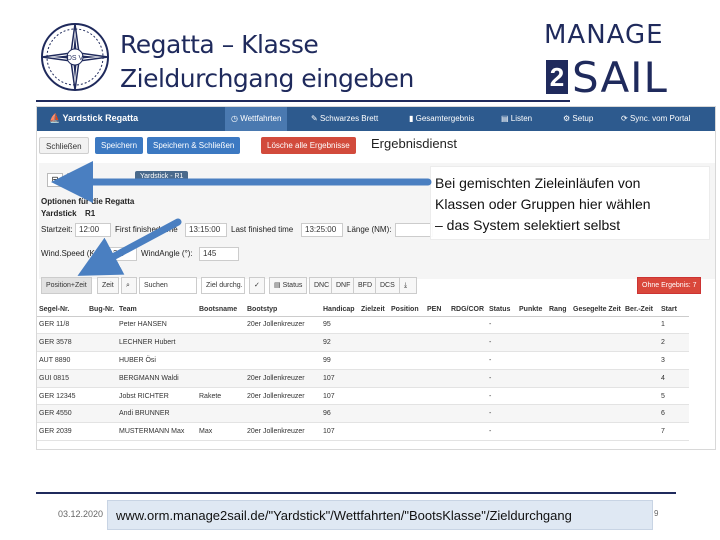 Image resolution: width=720 pixels, height=540 pixels. What do you see at coordinates (90, 213) in the screenshot?
I see `race-label: R1` at bounding box center [90, 213].